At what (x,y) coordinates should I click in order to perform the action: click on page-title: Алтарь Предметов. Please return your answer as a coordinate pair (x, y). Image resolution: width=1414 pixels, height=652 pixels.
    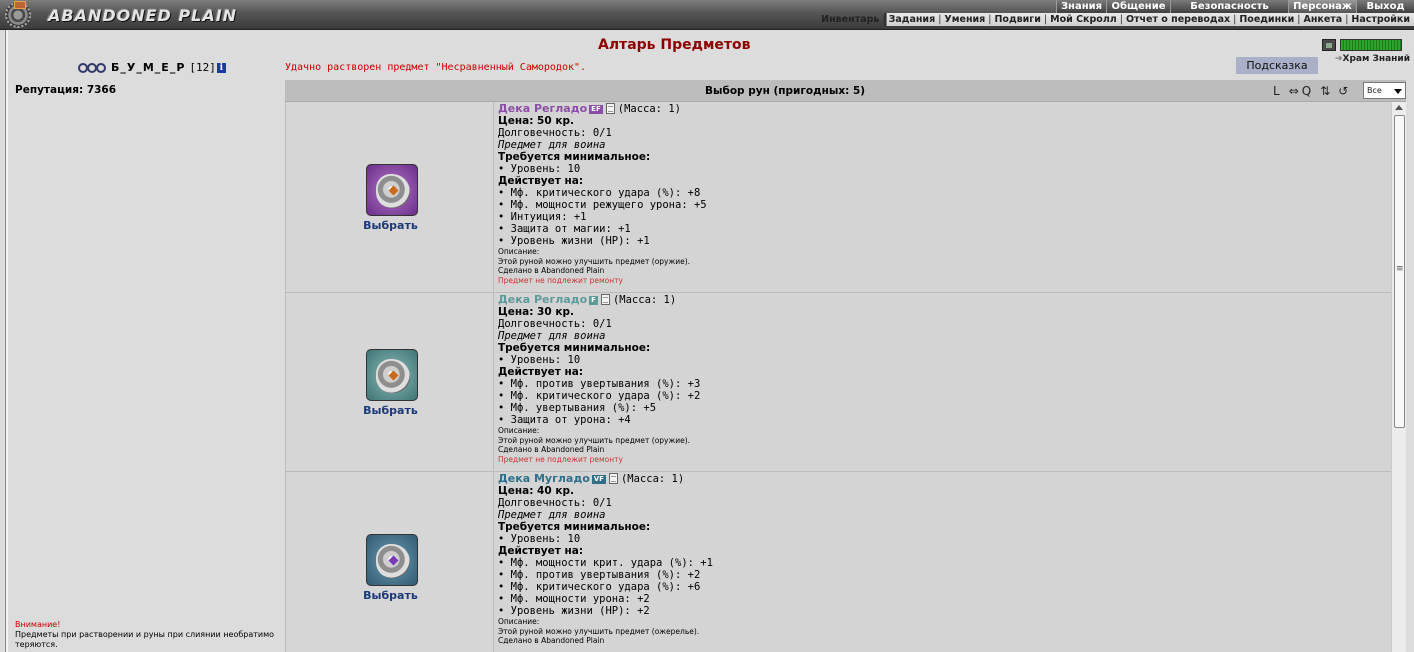
    Looking at the image, I should click on (674, 45).